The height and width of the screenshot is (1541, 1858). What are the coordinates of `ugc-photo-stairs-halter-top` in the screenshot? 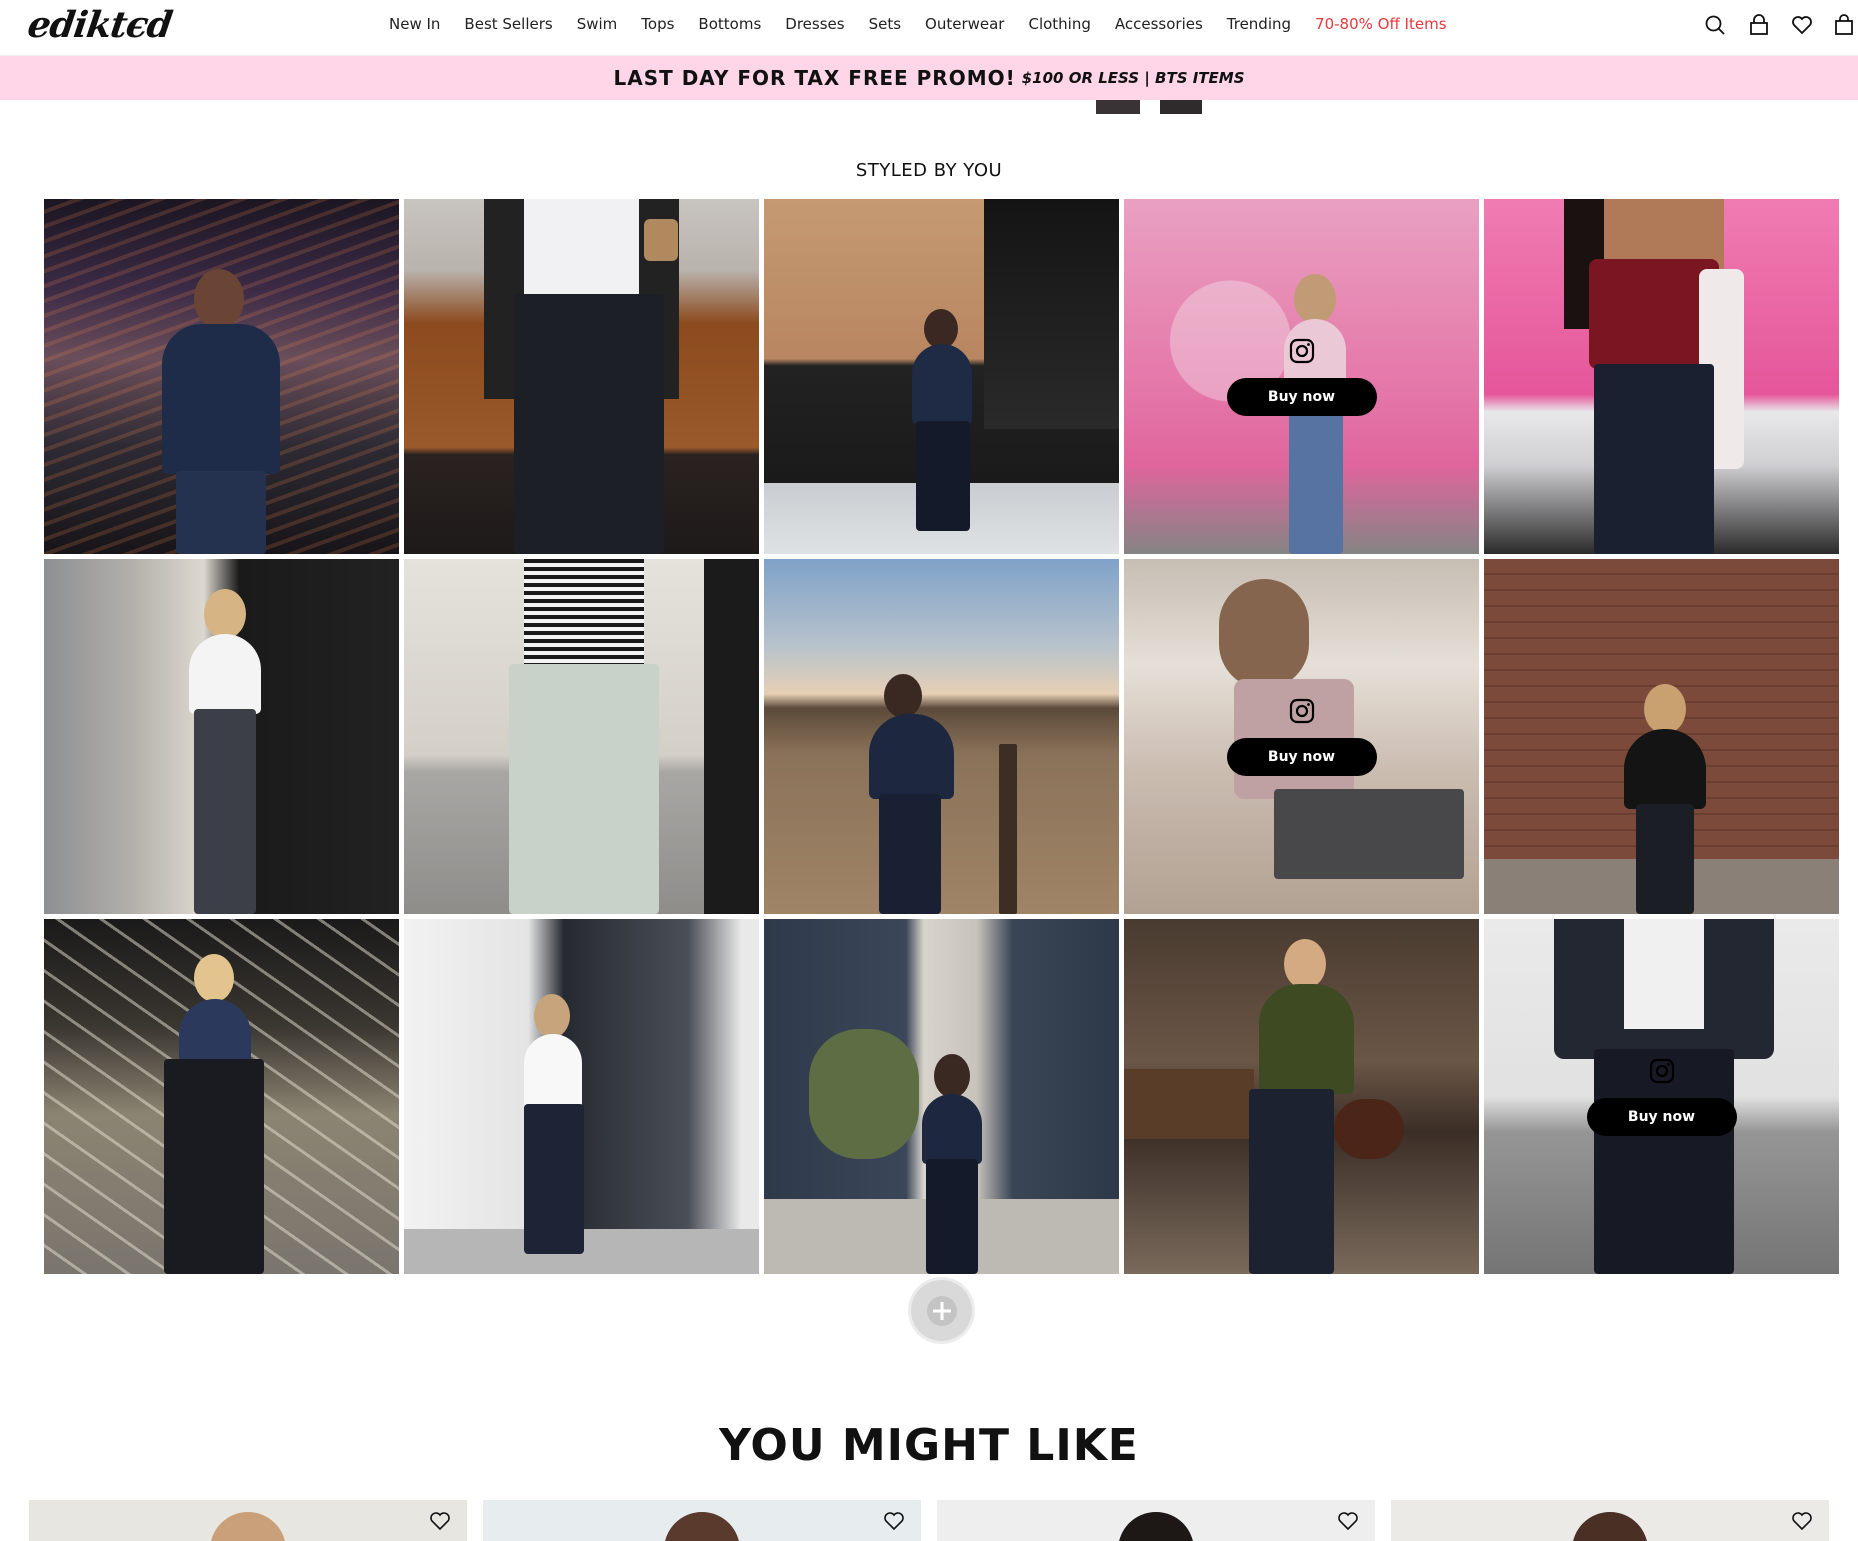 It's located at (221, 1096).